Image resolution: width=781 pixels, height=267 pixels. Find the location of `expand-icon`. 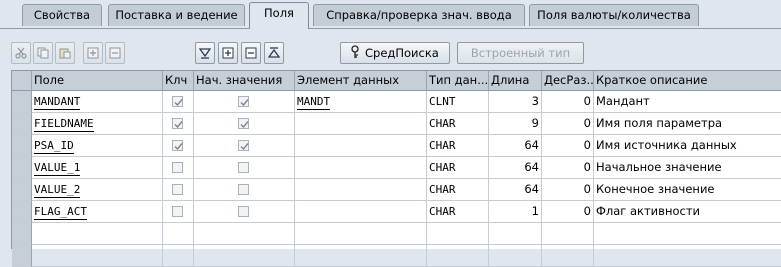

expand-icon is located at coordinates (228, 53).